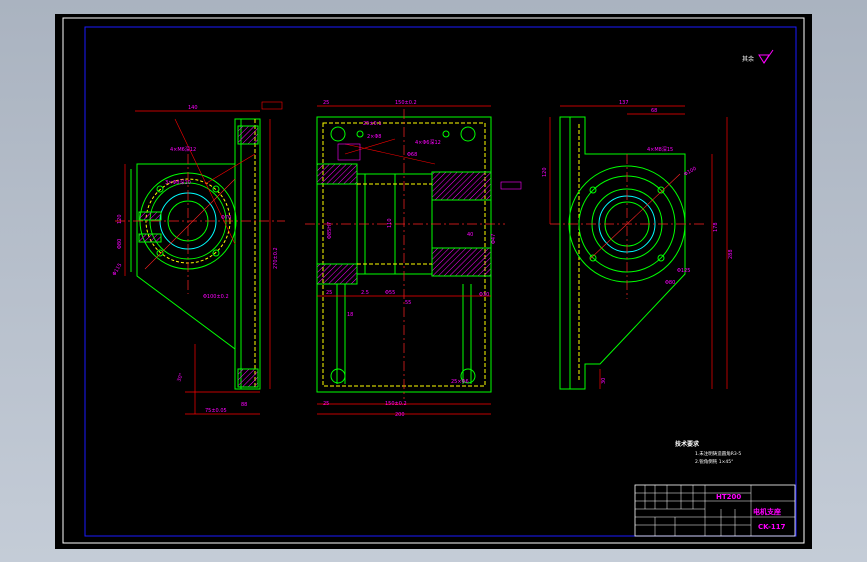 The image size is (867, 562). I want to click on dim-spigot: Φ80, so click(120, 244).